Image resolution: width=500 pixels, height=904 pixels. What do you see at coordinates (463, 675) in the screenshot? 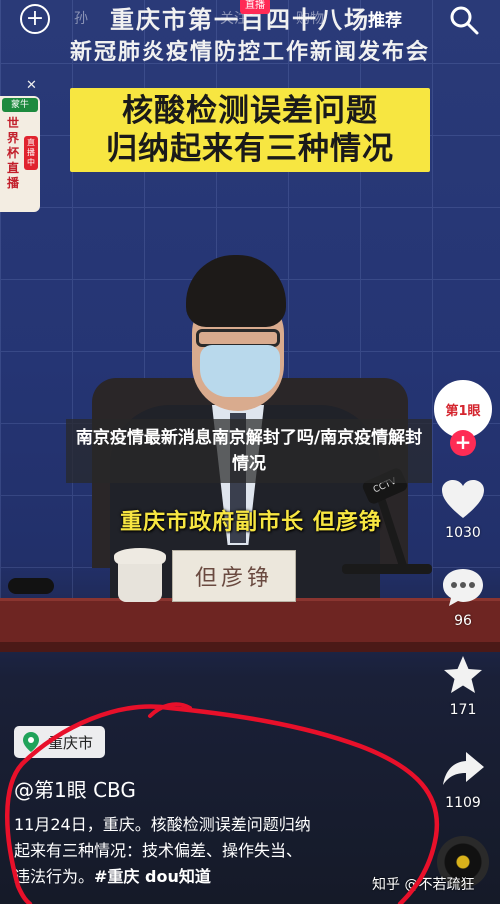
I see `star-icon` at bounding box center [463, 675].